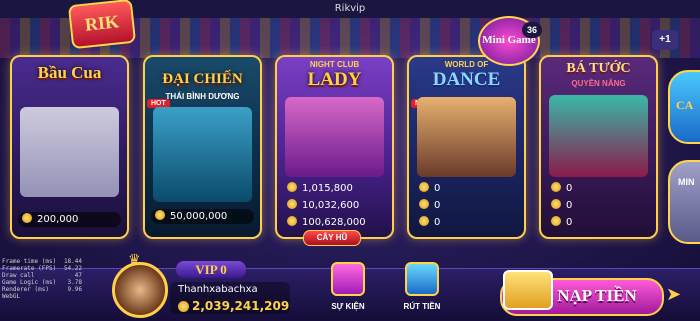 The height and width of the screenshot is (321, 700). What do you see at coordinates (684, 107) in the screenshot?
I see `side-game-tile: CA` at bounding box center [684, 107].